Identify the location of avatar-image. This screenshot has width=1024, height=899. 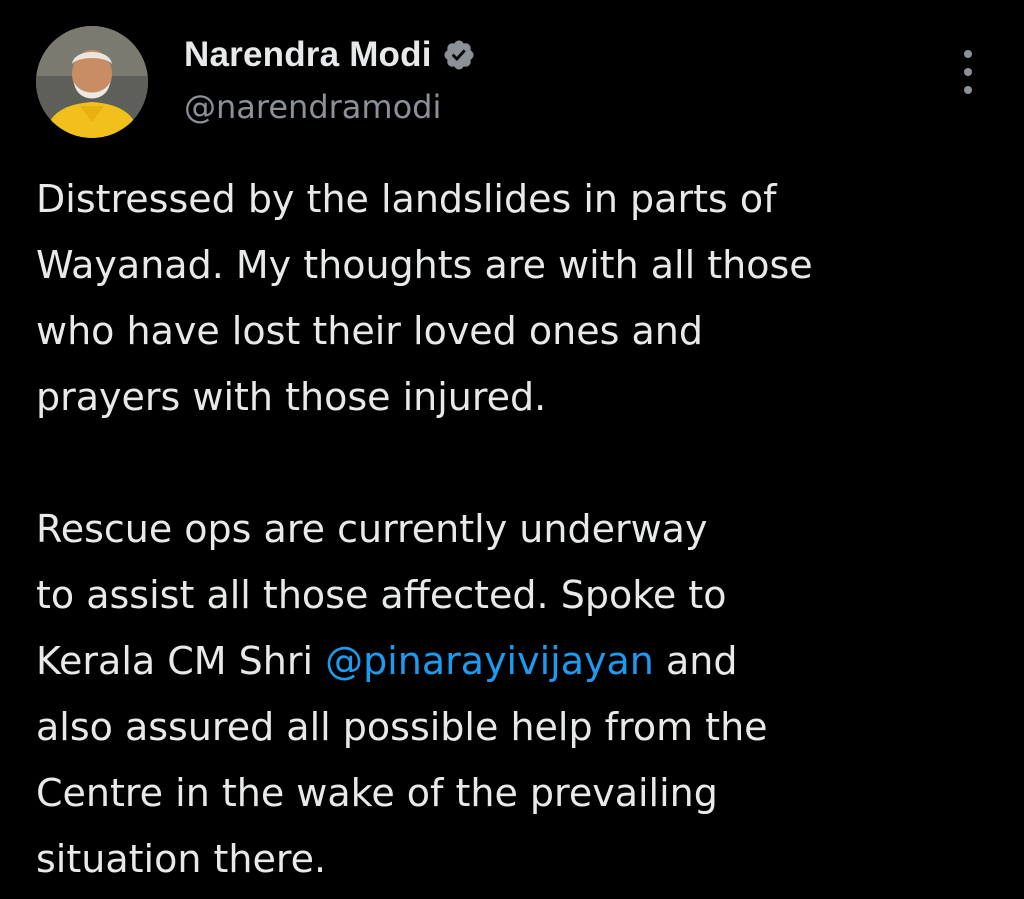
(92, 82).